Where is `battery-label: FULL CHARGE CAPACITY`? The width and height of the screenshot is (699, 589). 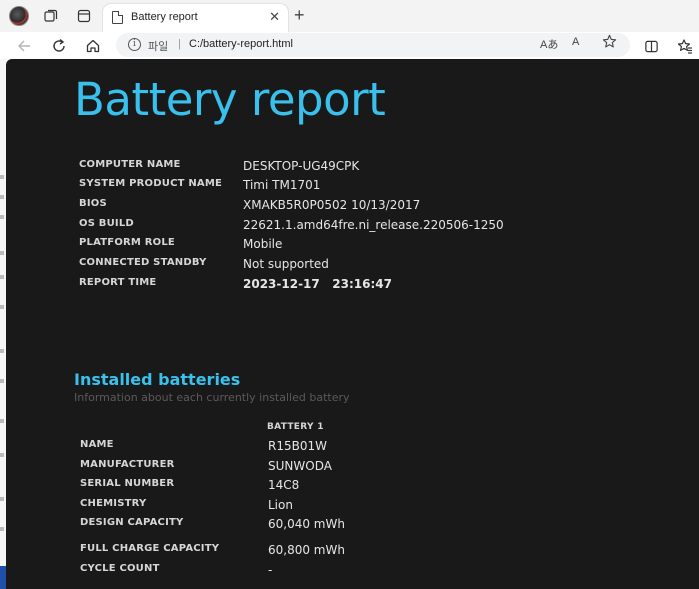 battery-label: FULL CHARGE CAPACITY is located at coordinates (150, 548).